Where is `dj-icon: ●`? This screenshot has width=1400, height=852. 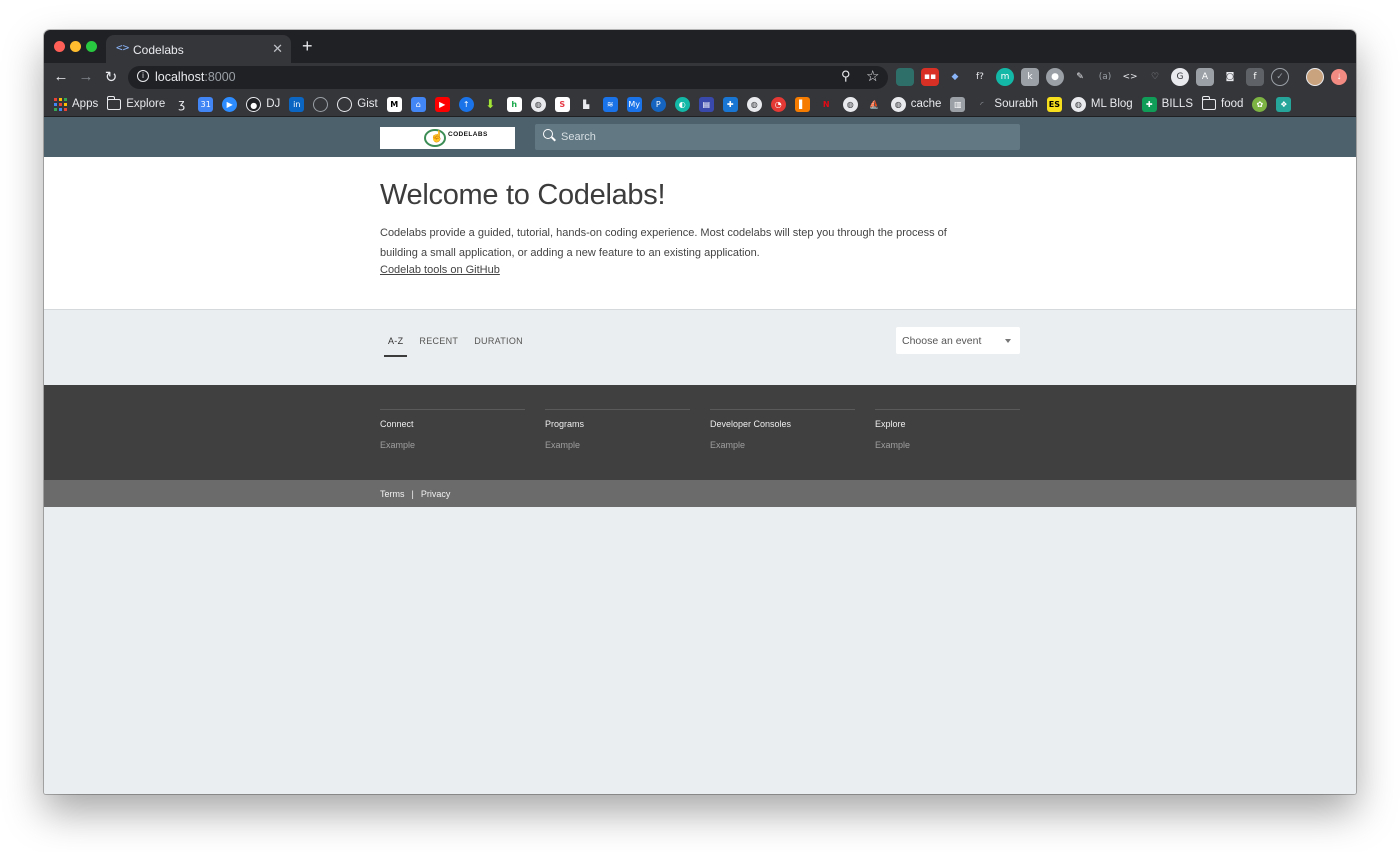 dj-icon: ● is located at coordinates (254, 104).